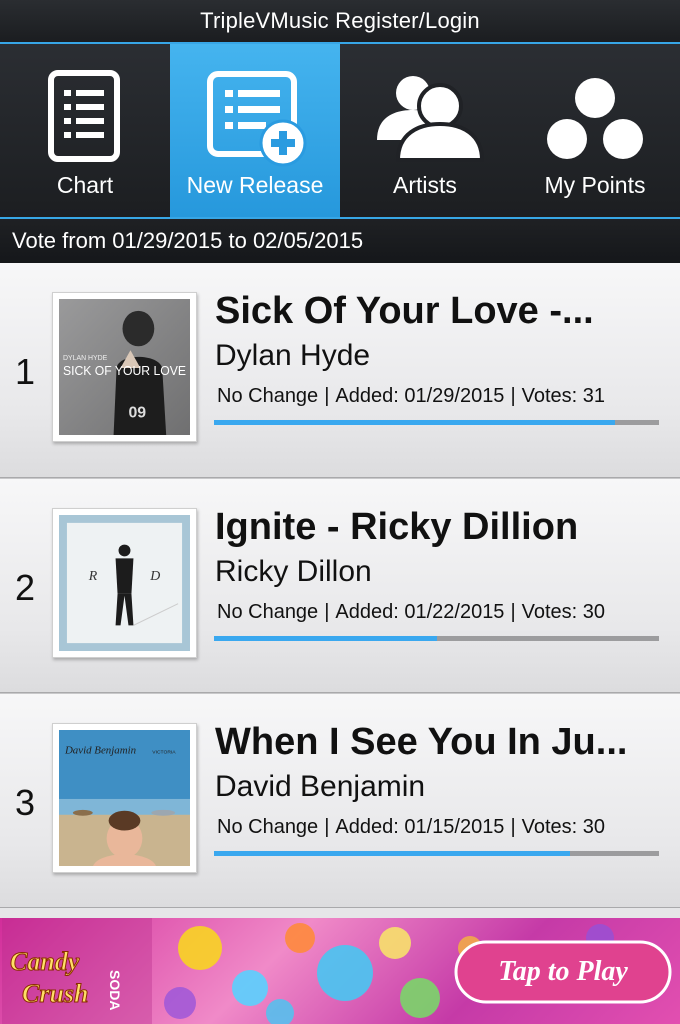 This screenshot has width=680, height=1024. Describe the element at coordinates (124, 583) in the screenshot. I see `album-cover: R D` at that location.